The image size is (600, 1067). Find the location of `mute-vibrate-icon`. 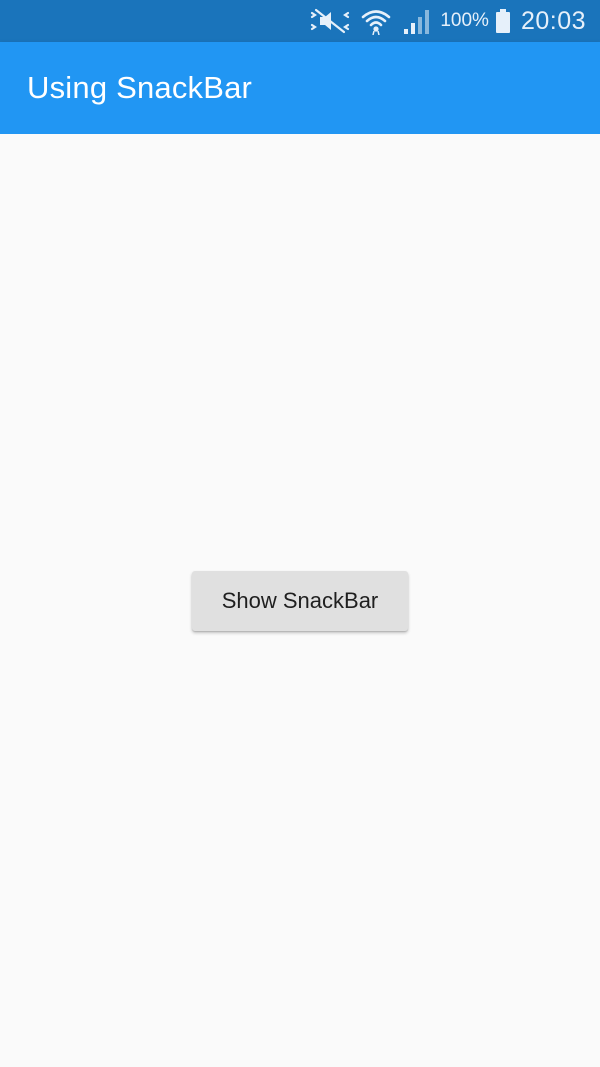

mute-vibrate-icon is located at coordinates (330, 21).